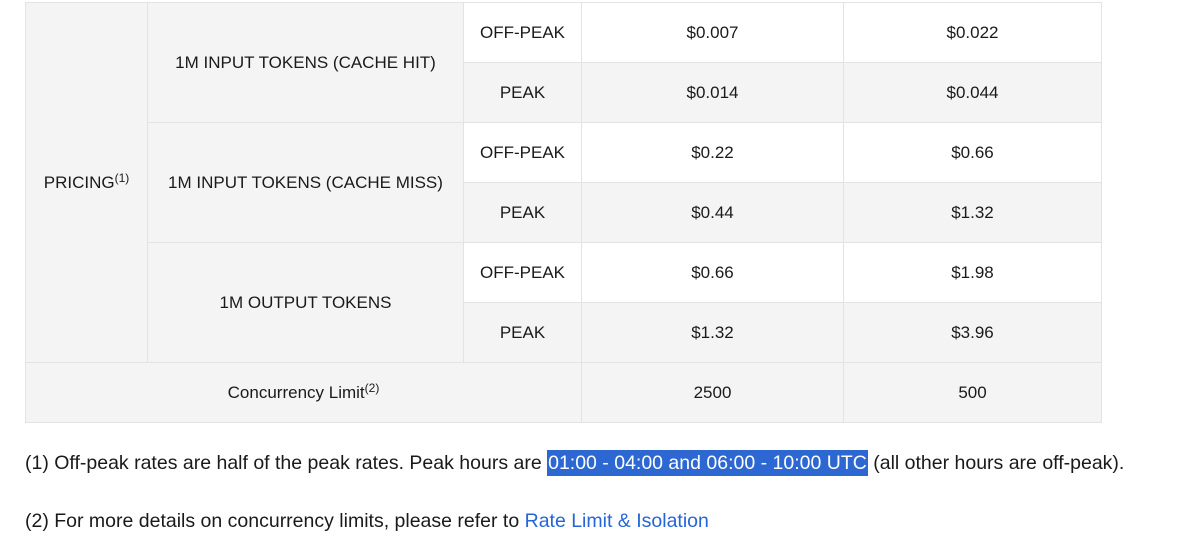  Describe the element at coordinates (617, 521) in the screenshot. I see `rate-limit-link: Rate Limit & Isolation` at that location.